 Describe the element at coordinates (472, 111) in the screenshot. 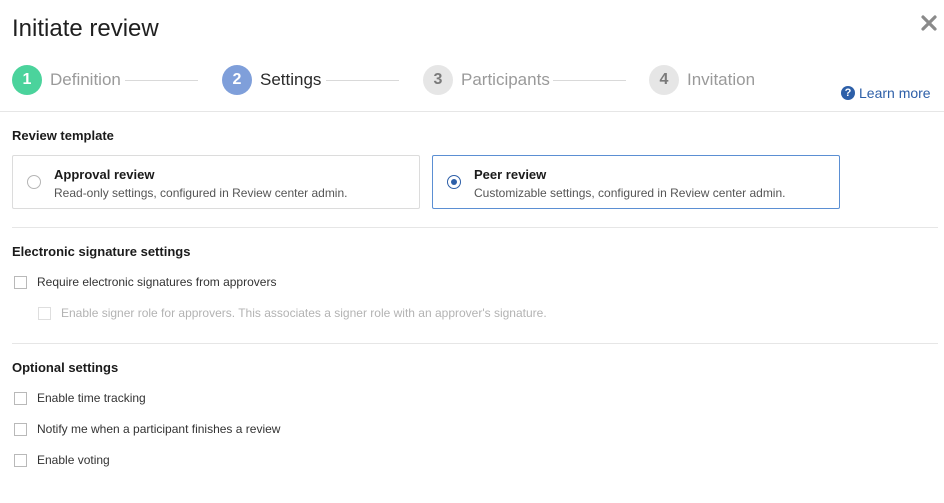

I see `header-divider` at that location.